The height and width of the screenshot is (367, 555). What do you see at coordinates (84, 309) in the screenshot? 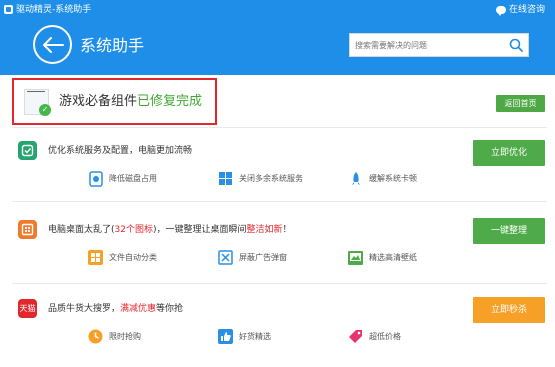
I see `title-text: 品质牛货大搜罗，` at bounding box center [84, 309].